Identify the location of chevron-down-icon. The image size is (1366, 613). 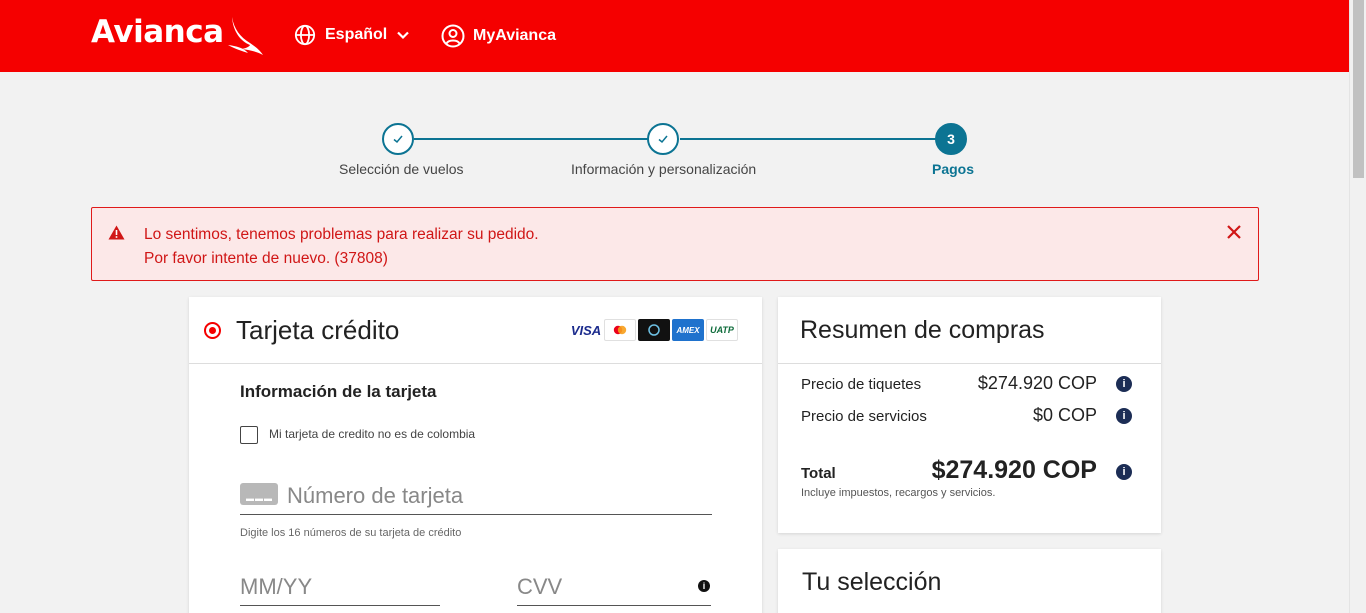
(403, 35).